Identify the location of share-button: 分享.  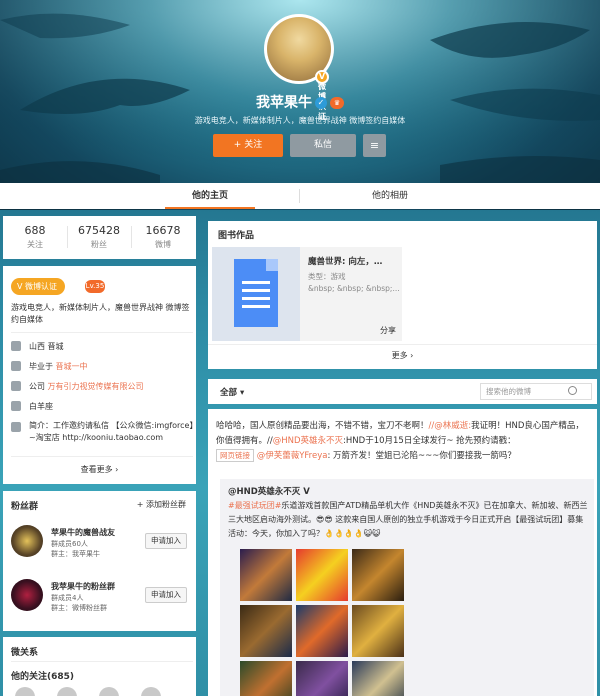
(388, 330).